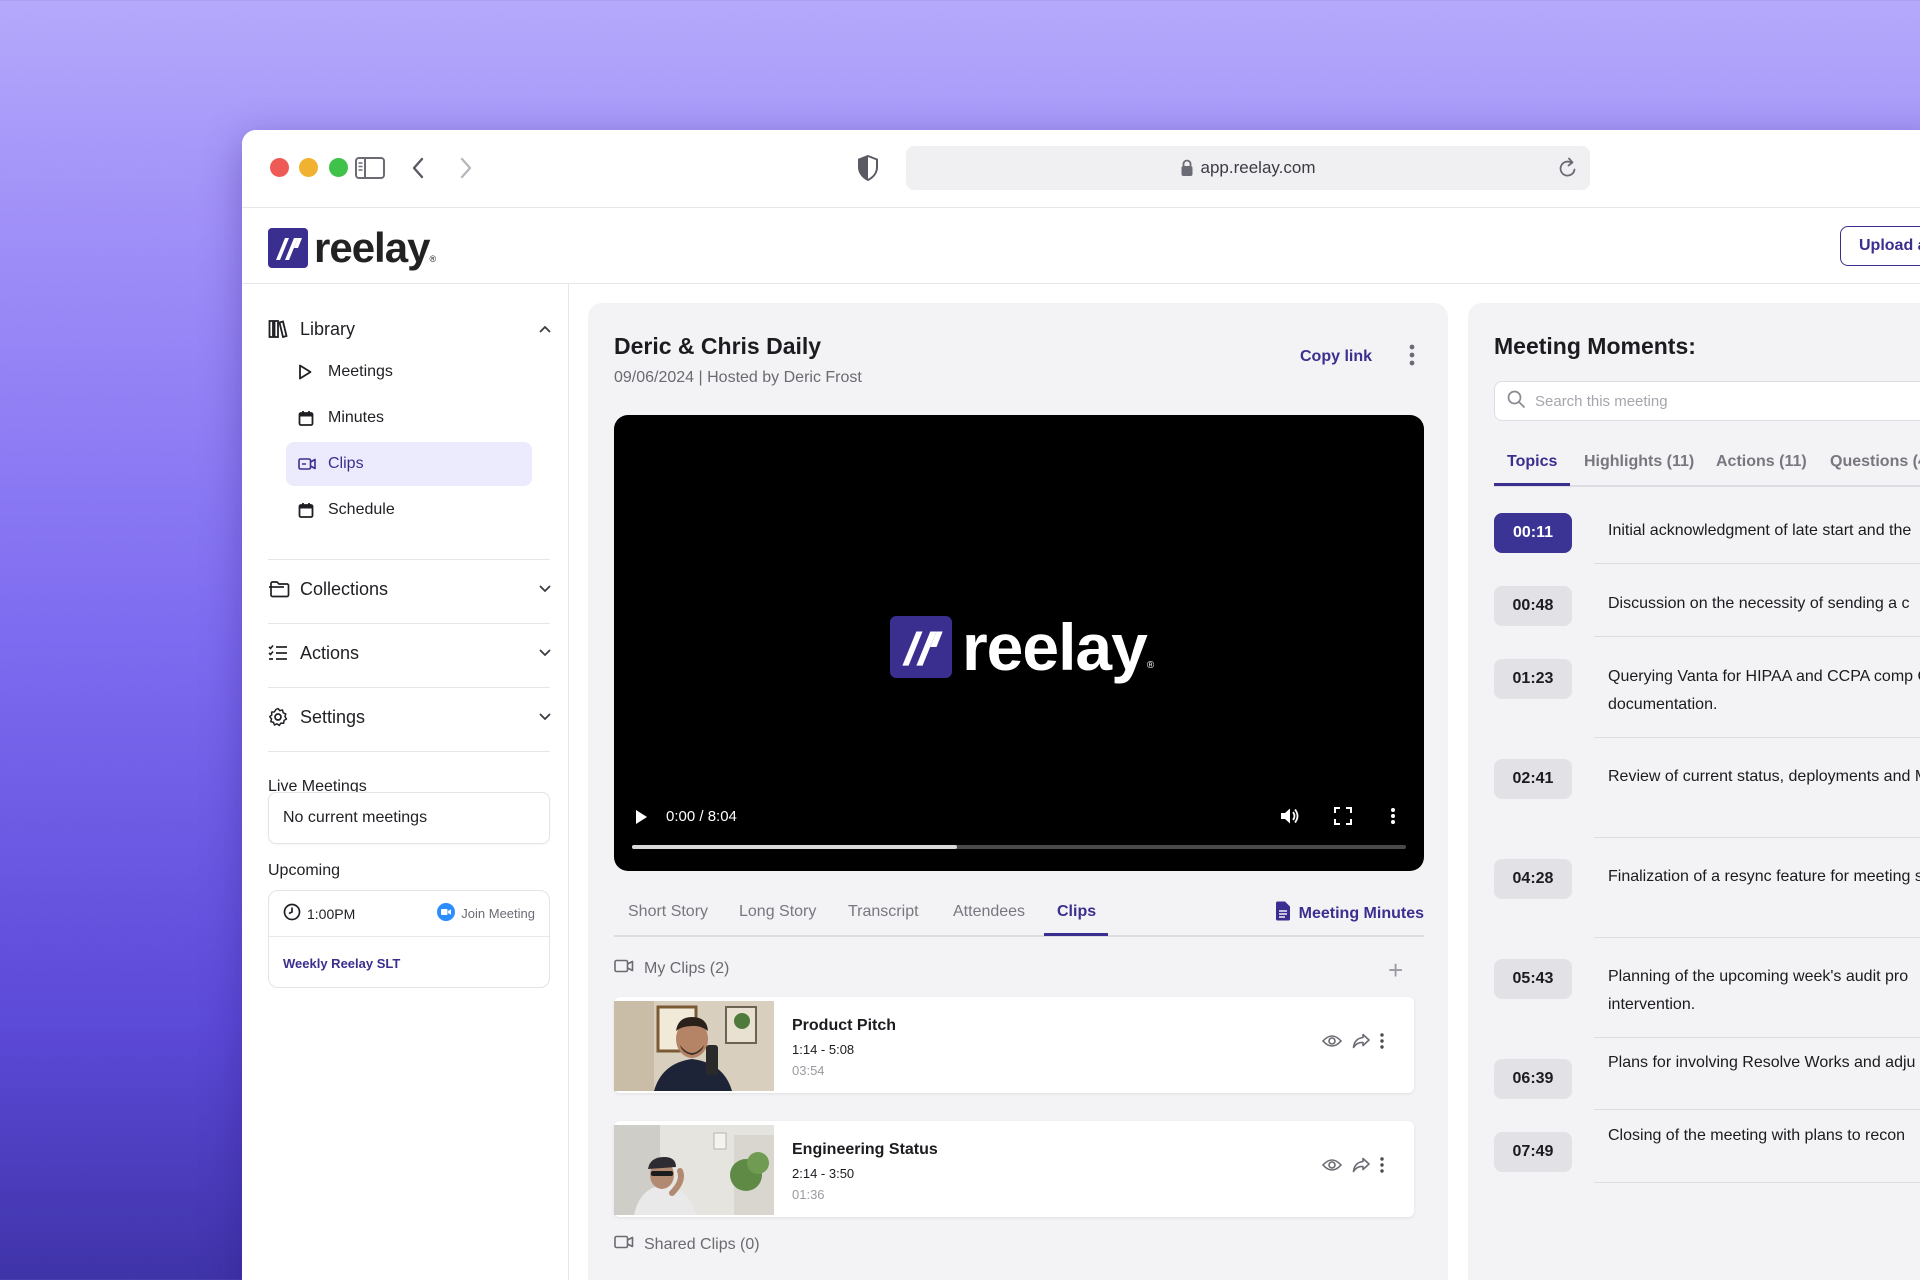 The height and width of the screenshot is (1280, 1920). What do you see at coordinates (1150, 665) in the screenshot?
I see `registered-mark: ®` at bounding box center [1150, 665].